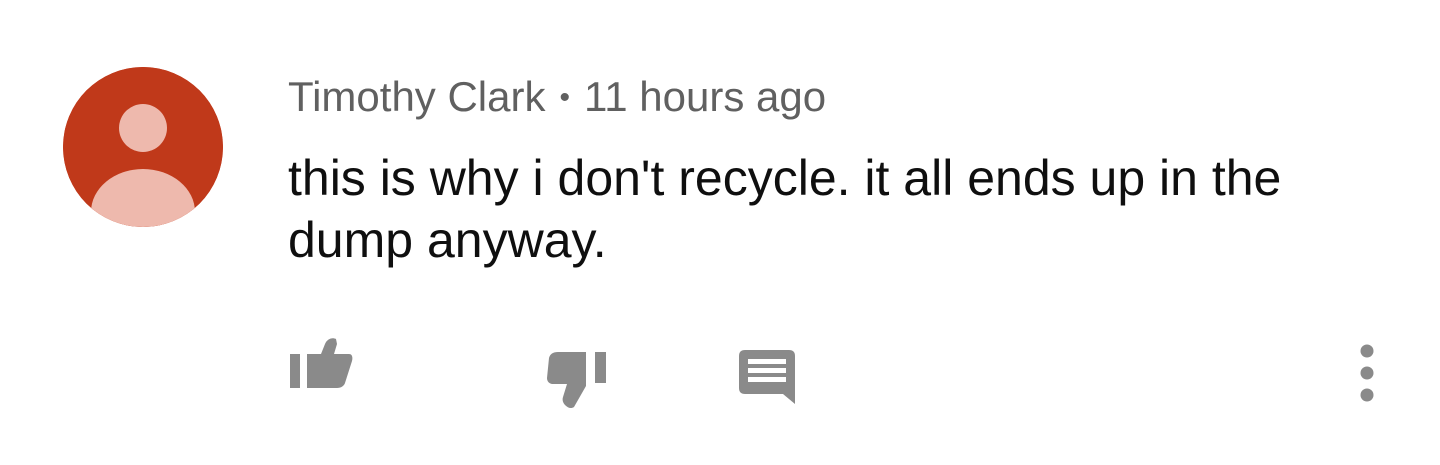 The height and width of the screenshot is (465, 1440). What do you see at coordinates (143, 147) in the screenshot?
I see `avatar` at bounding box center [143, 147].